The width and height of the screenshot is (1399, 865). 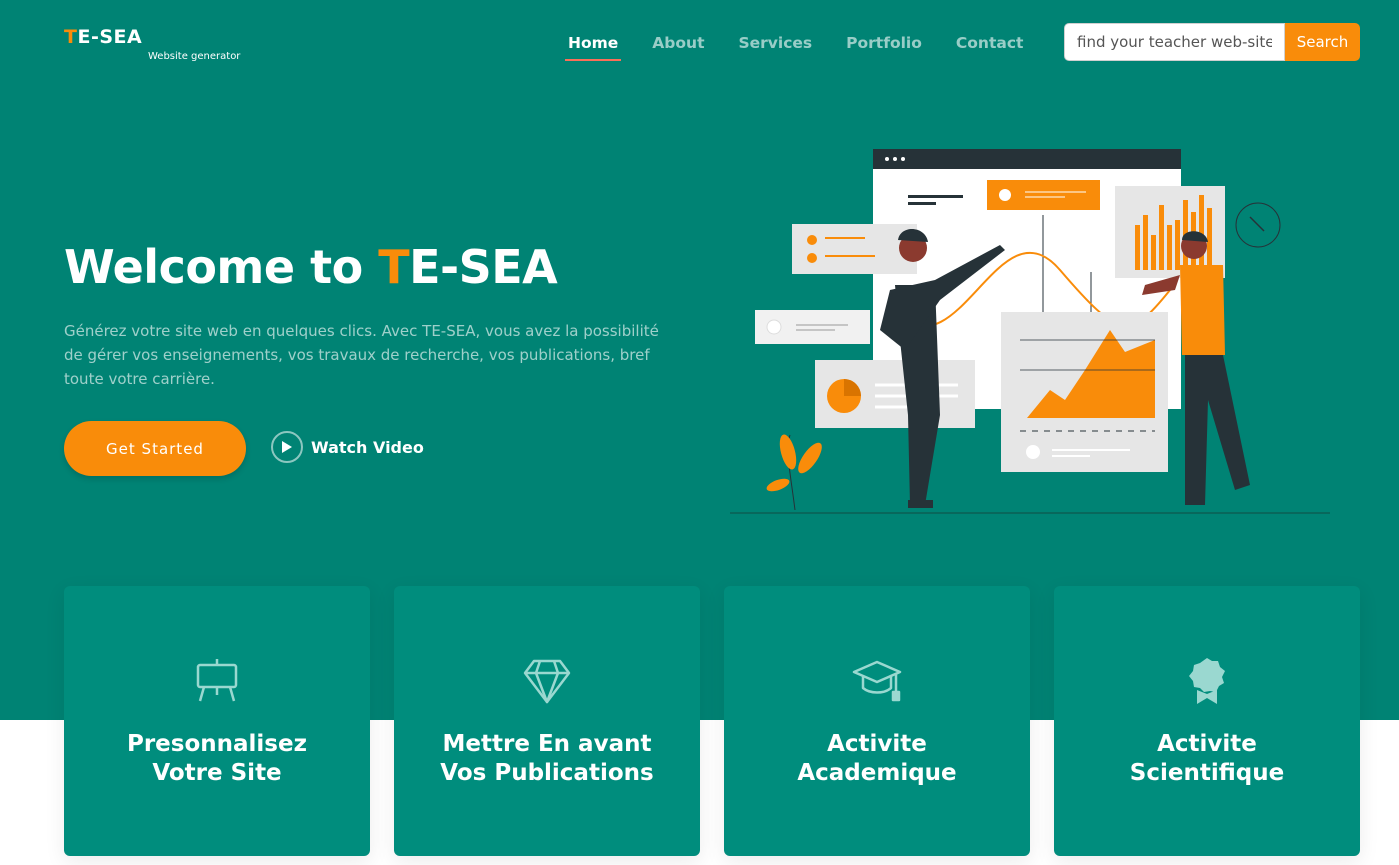 What do you see at coordinates (547, 721) in the screenshot?
I see `feature-card-publications: Mettre En avant Vos Publications` at bounding box center [547, 721].